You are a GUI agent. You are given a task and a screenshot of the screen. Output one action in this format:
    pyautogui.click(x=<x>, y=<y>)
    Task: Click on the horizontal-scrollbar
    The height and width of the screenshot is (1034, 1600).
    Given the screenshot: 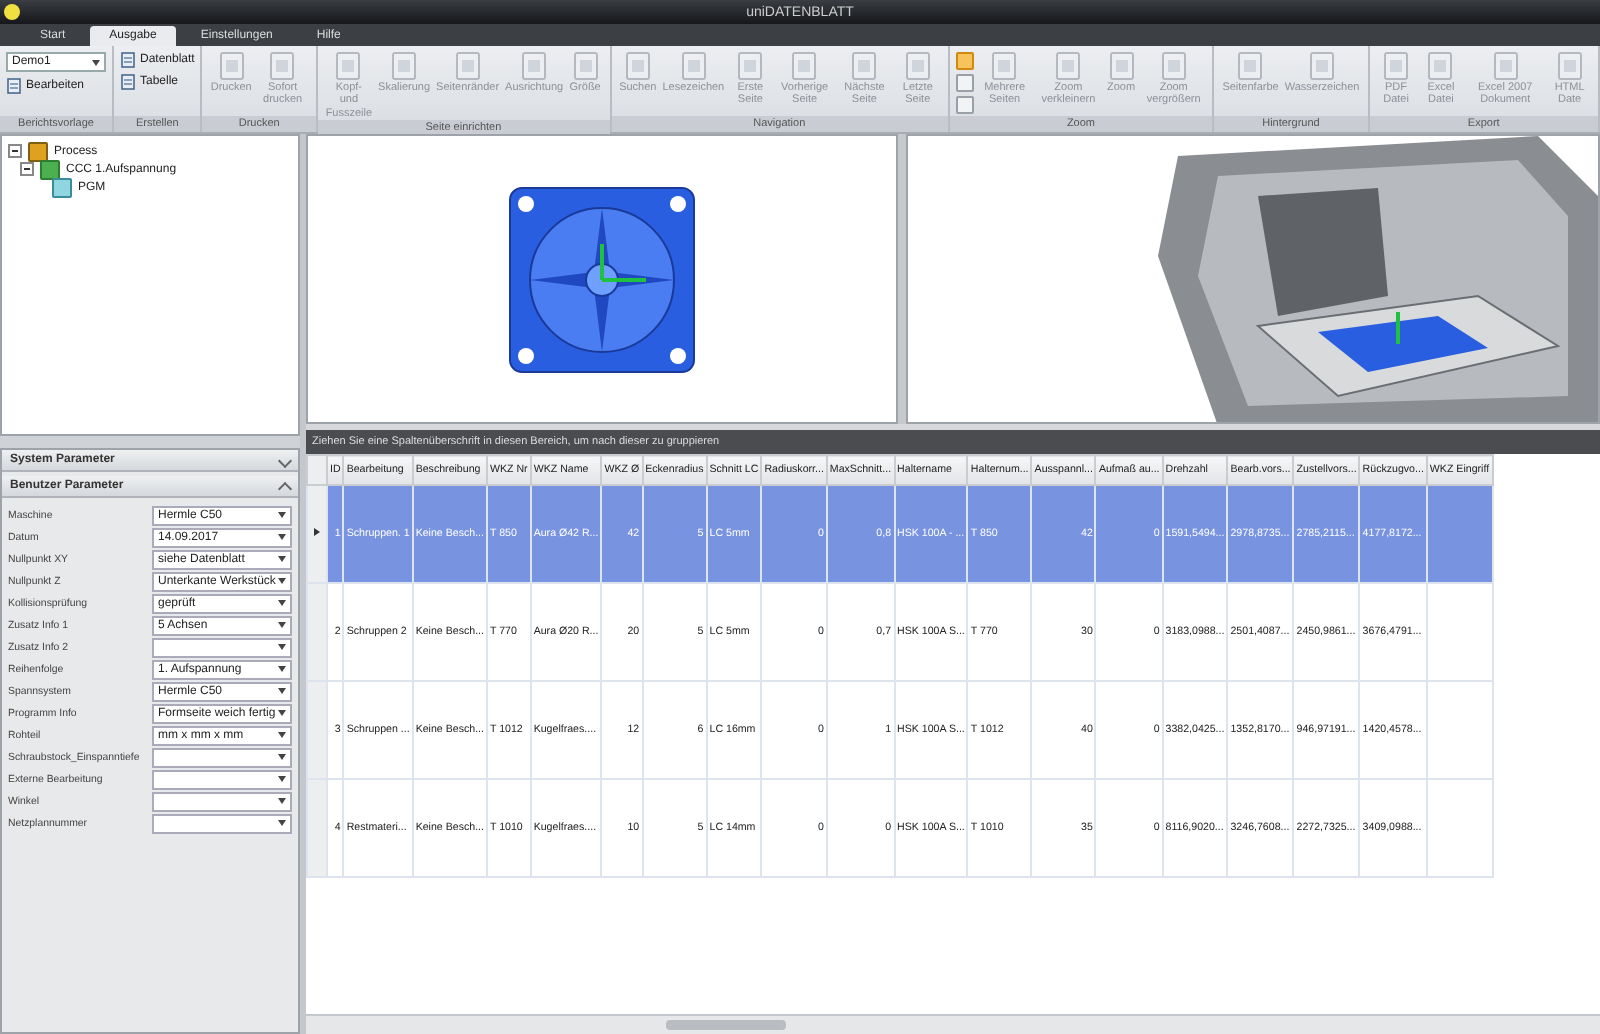 What is the action you would take?
    pyautogui.click(x=953, y=1024)
    